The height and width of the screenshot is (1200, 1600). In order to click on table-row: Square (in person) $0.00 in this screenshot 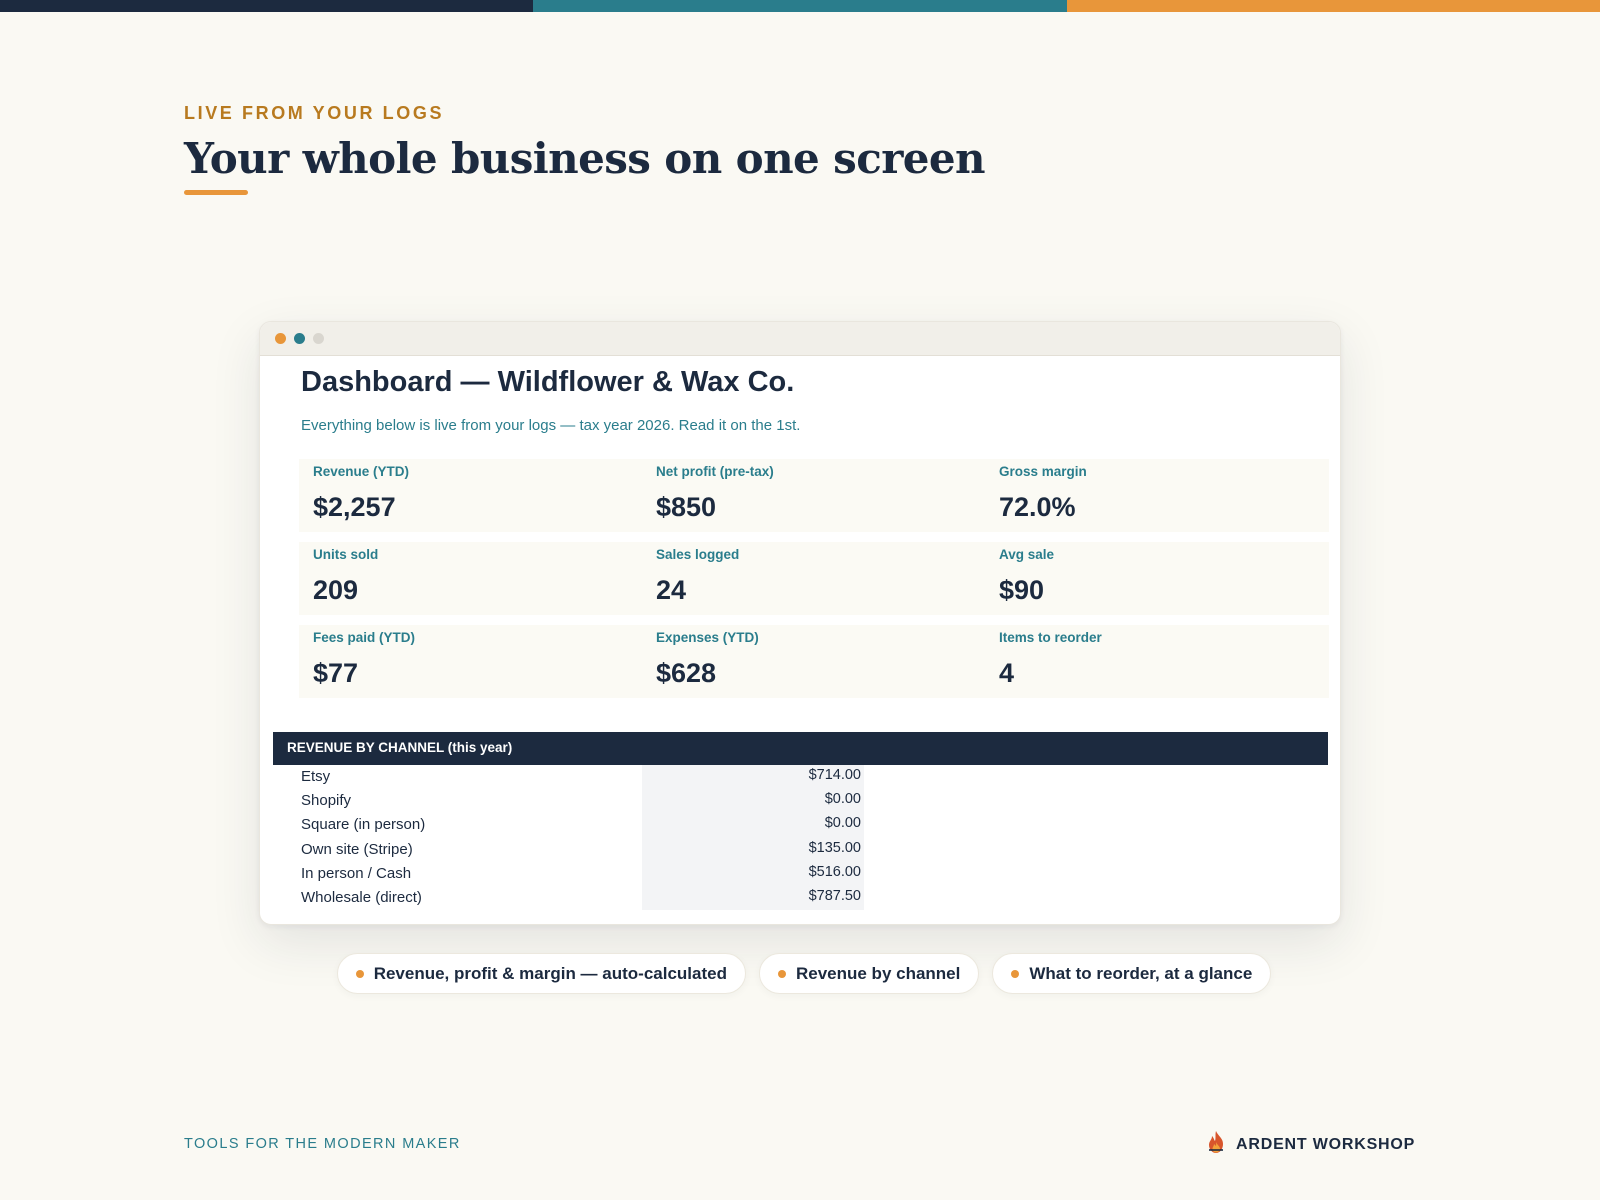, I will do `click(800, 825)`.